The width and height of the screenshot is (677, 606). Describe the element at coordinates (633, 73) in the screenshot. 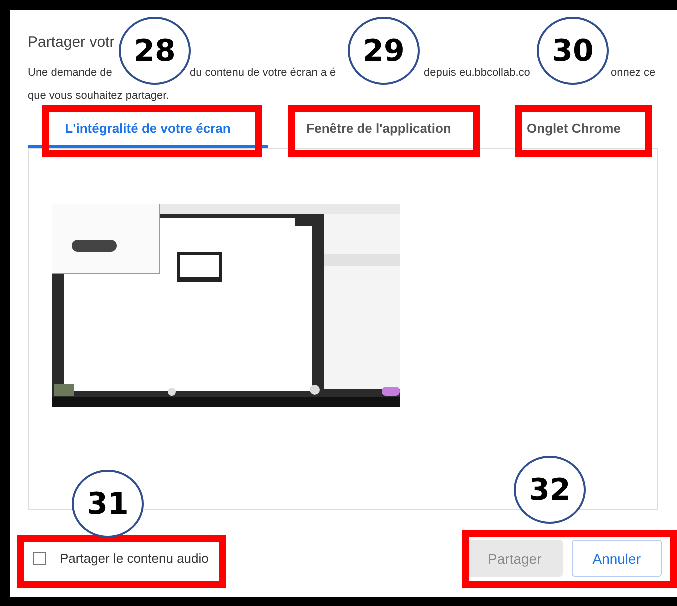

I see `description-text: onnez ce` at that location.